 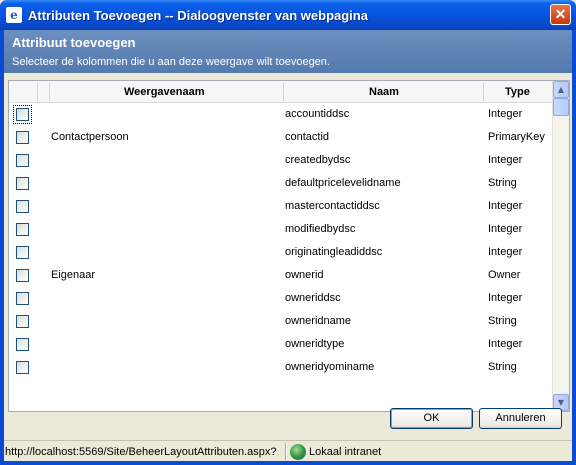 What do you see at coordinates (315, 344) in the screenshot?
I see `row-name: owneridtype` at bounding box center [315, 344].